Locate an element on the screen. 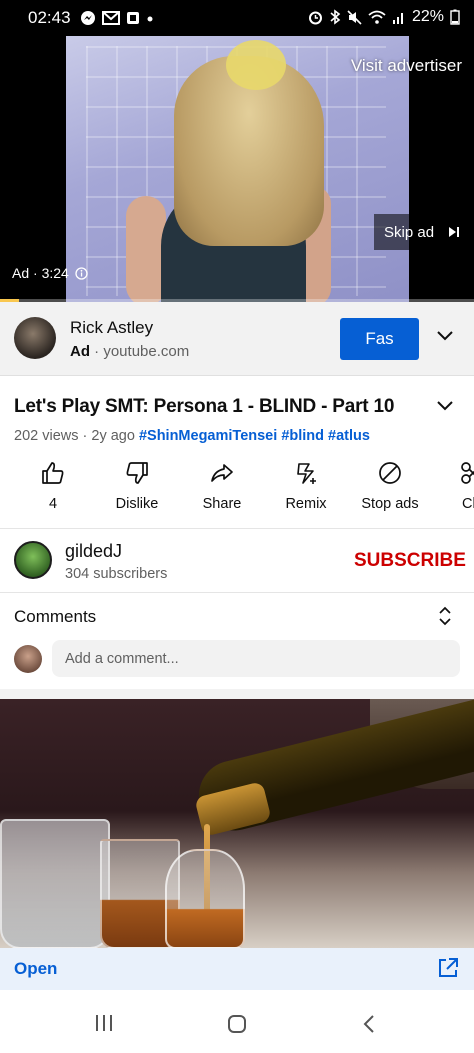 Image resolution: width=474 pixels, height=1053 pixels. share-label: Share is located at coordinates (222, 504).